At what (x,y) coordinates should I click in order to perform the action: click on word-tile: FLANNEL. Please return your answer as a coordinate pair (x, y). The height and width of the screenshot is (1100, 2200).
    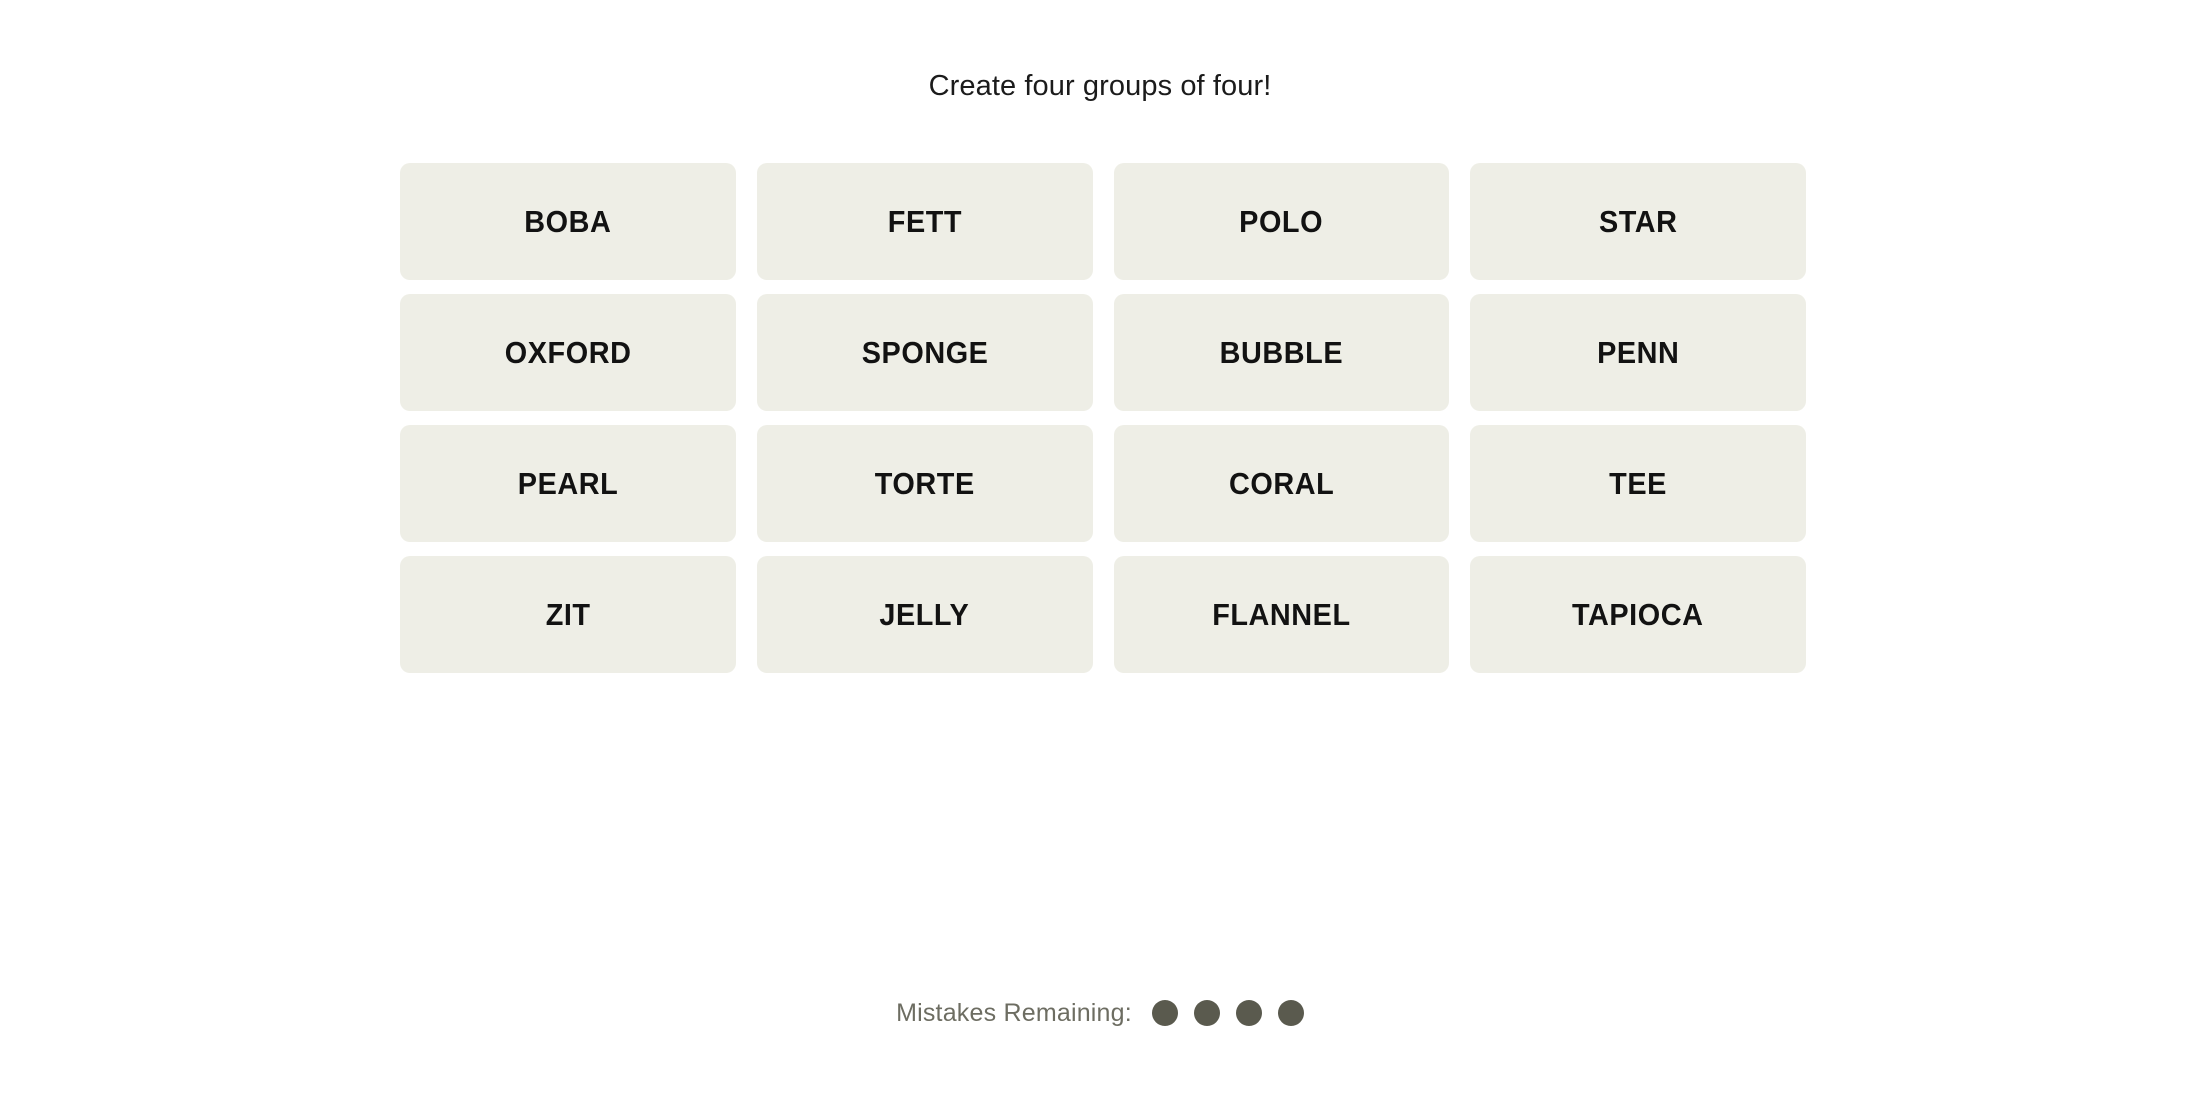
    Looking at the image, I should click on (1281, 614).